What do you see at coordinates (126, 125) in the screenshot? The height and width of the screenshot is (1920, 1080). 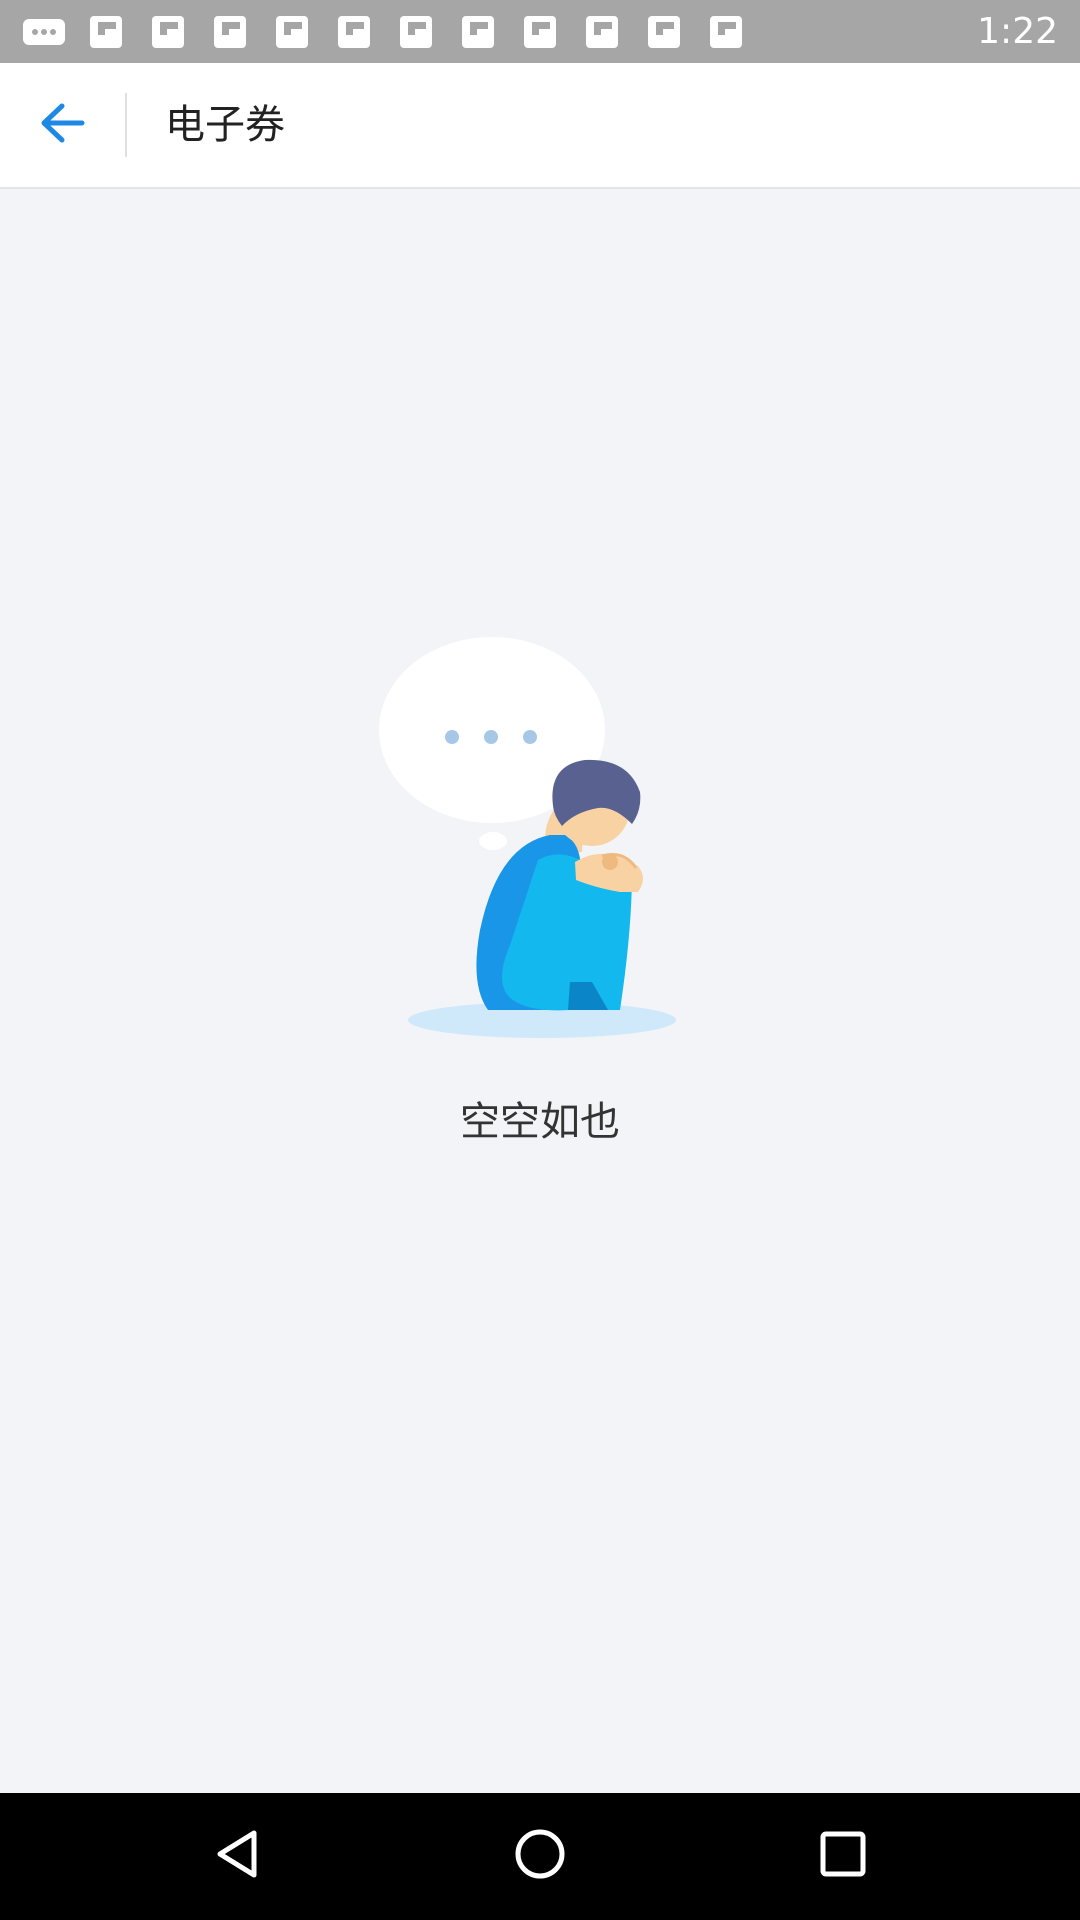 I see `header-divider` at bounding box center [126, 125].